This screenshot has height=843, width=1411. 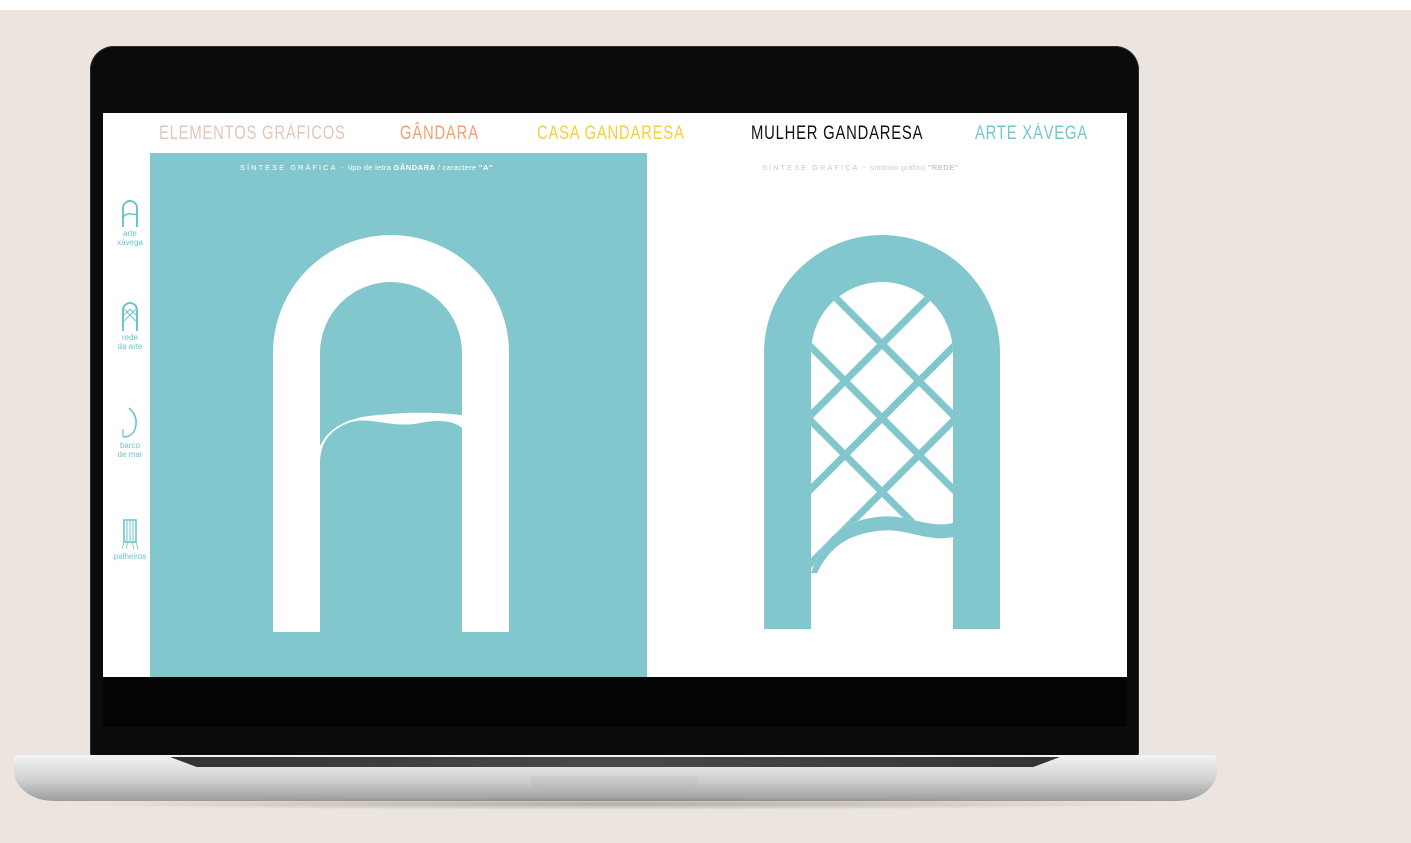 I want to click on sidebar-item-arte-xavega: arte xávega, so click(x=130, y=223).